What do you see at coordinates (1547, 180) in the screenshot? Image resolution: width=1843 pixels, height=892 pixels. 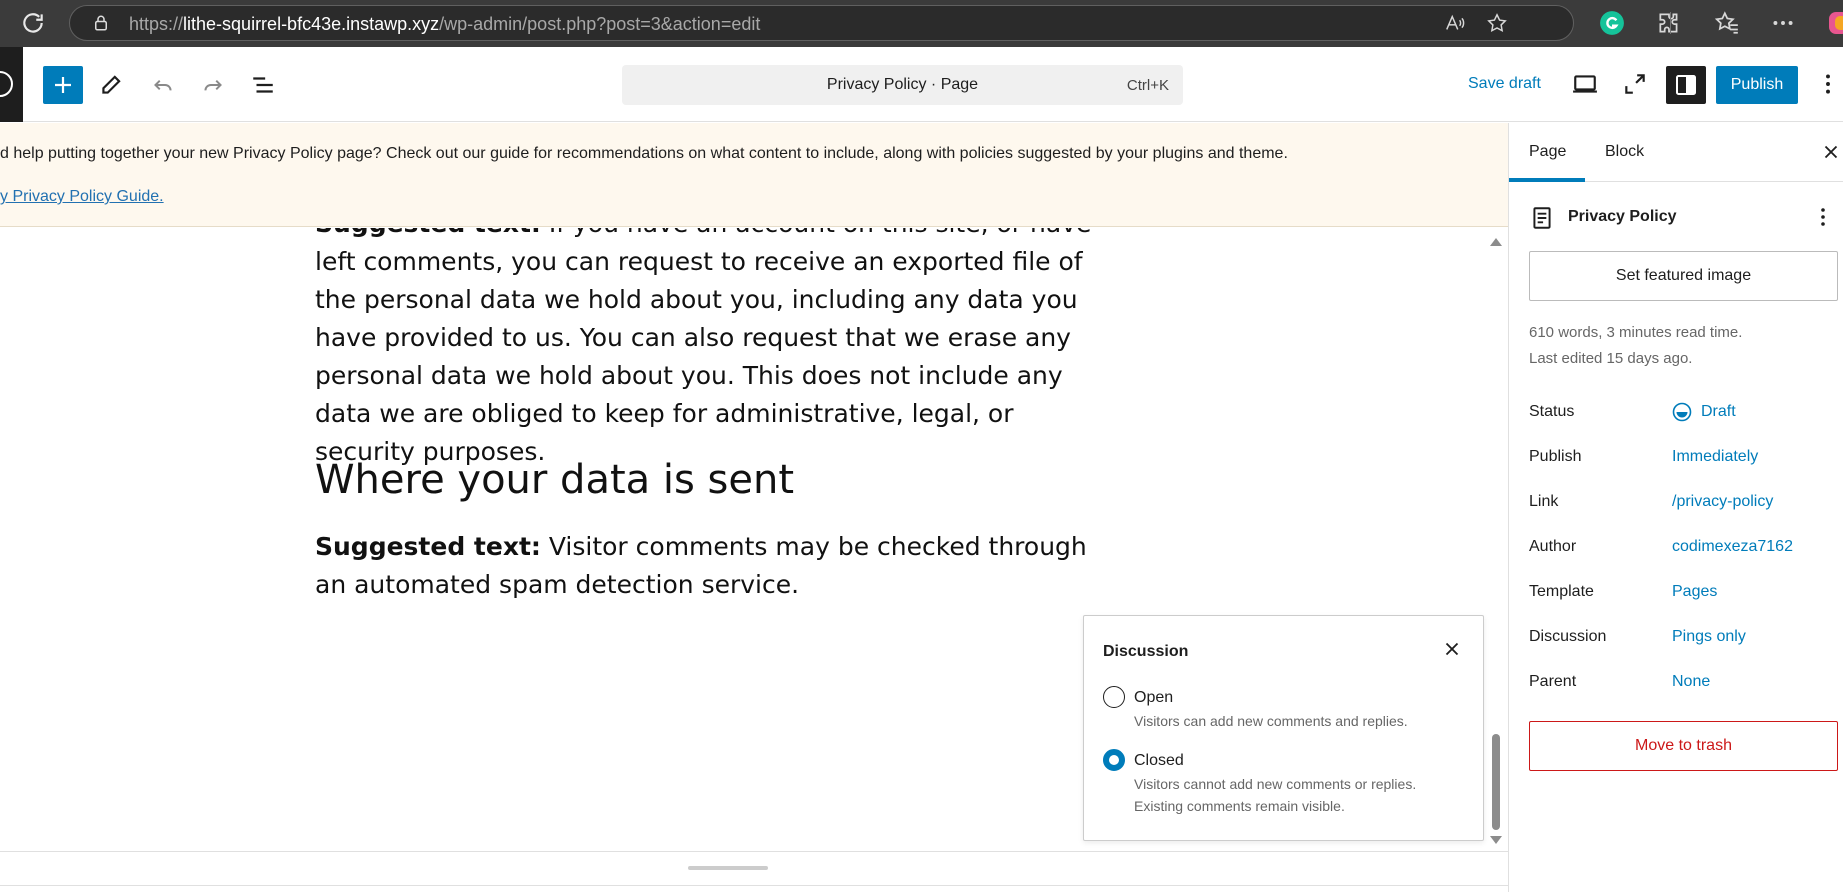 I see `active-tab-indicator` at bounding box center [1547, 180].